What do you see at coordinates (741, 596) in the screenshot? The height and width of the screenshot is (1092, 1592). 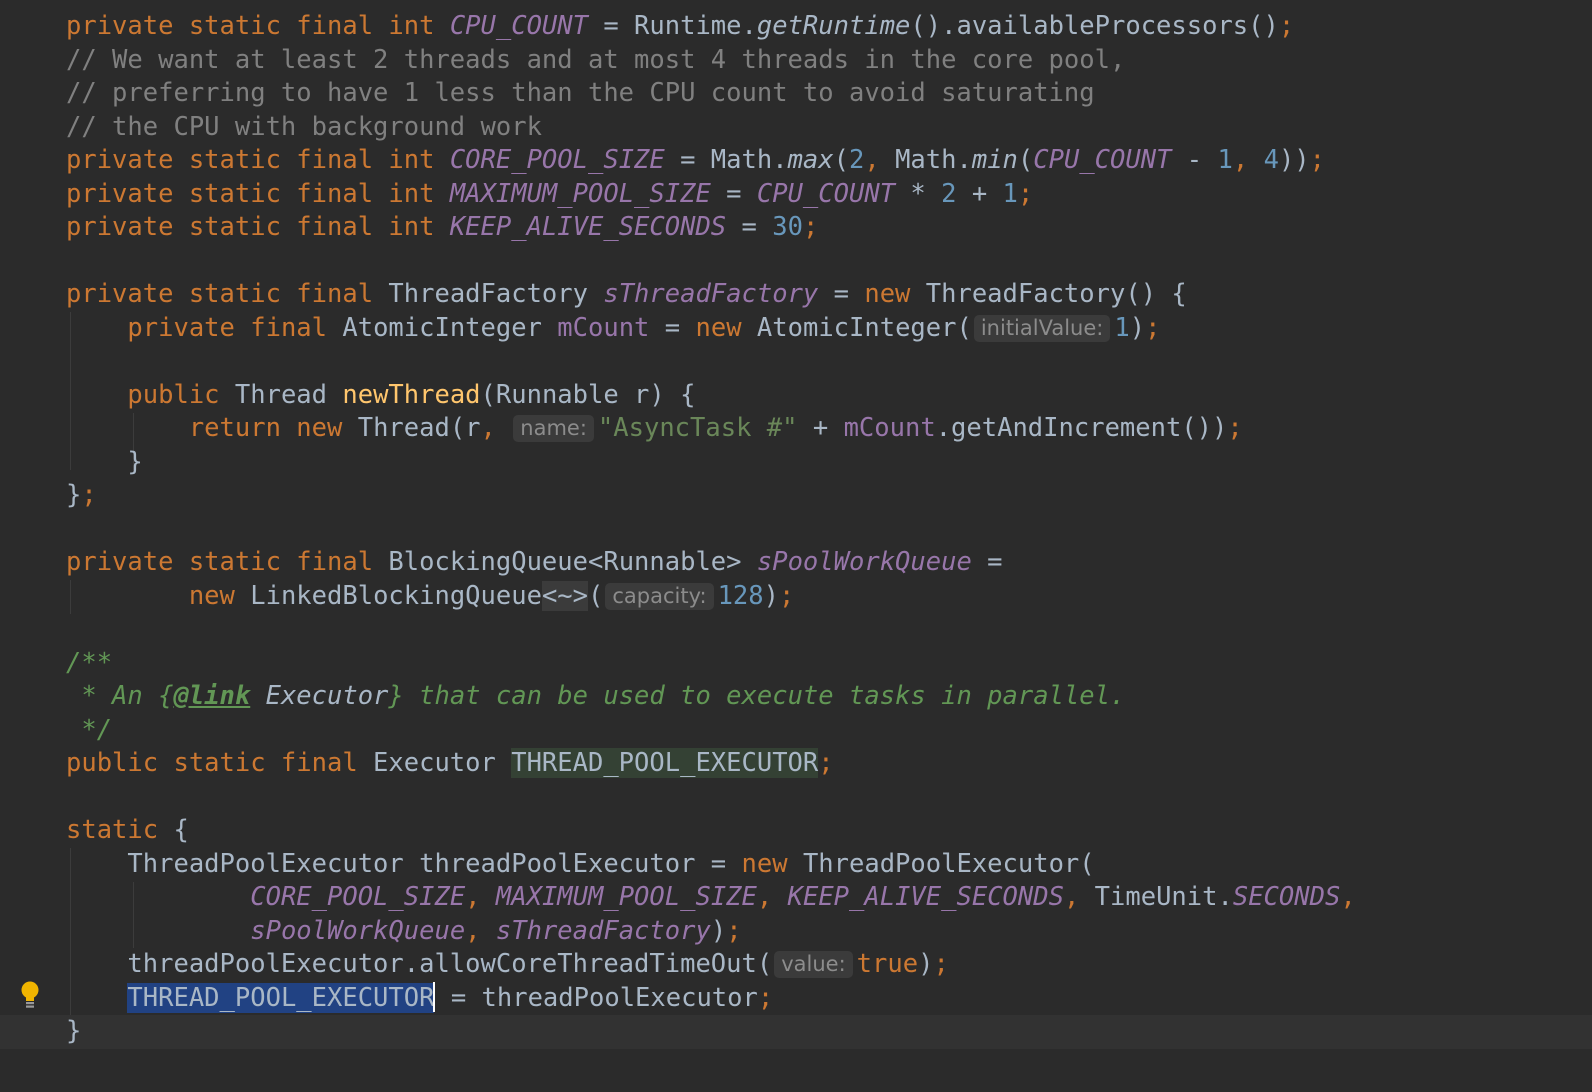 I see `number-literal: 128` at bounding box center [741, 596].